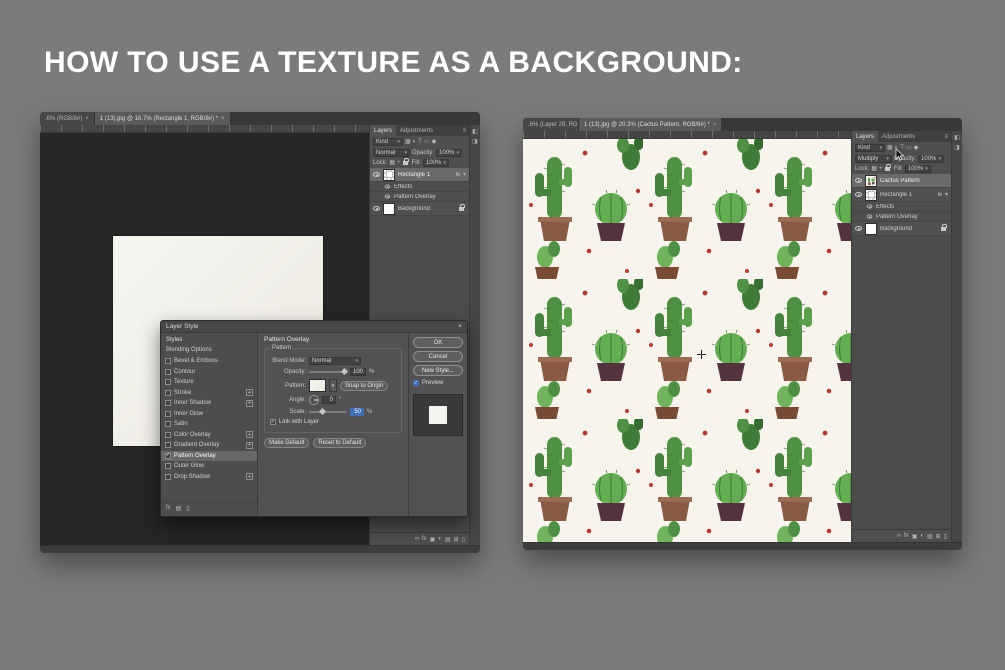 This screenshot has width=1005, height=670. Describe the element at coordinates (909, 148) in the screenshot. I see `filter-shape-icon: ▭` at that location.